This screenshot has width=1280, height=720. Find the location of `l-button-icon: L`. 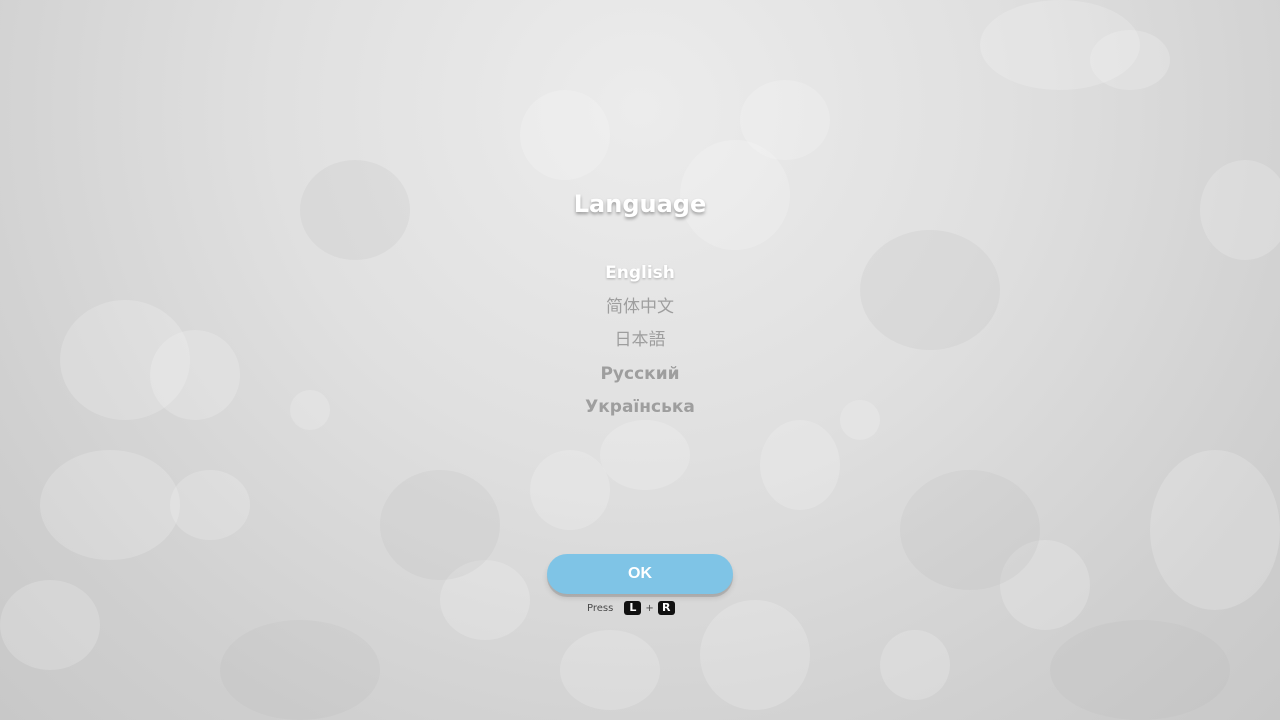

l-button-icon: L is located at coordinates (633, 608).